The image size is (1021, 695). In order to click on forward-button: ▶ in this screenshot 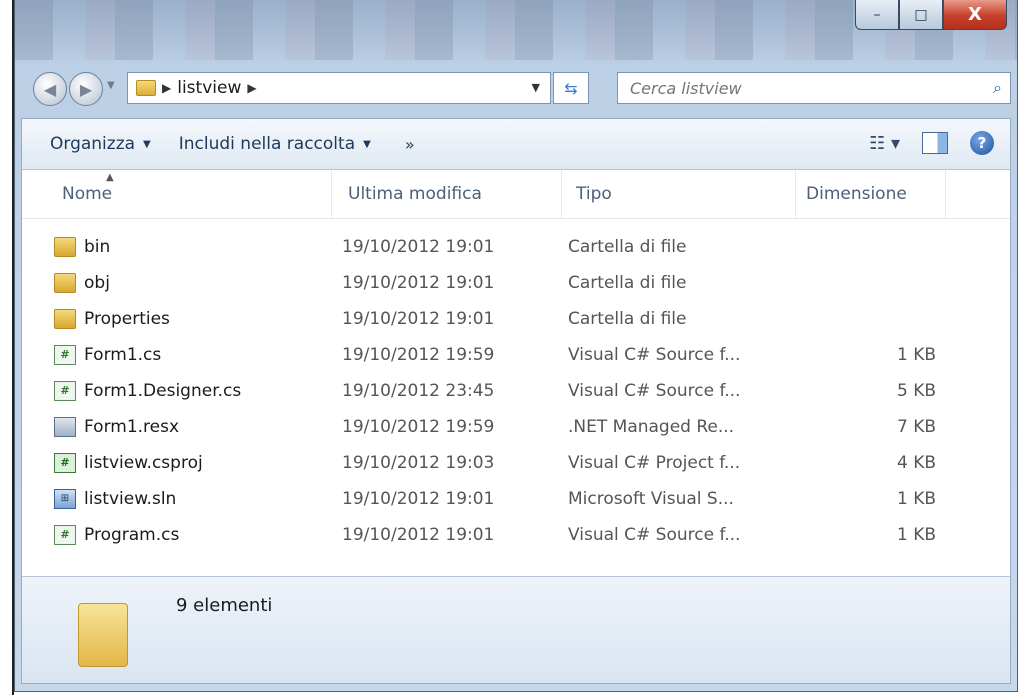, I will do `click(86, 89)`.